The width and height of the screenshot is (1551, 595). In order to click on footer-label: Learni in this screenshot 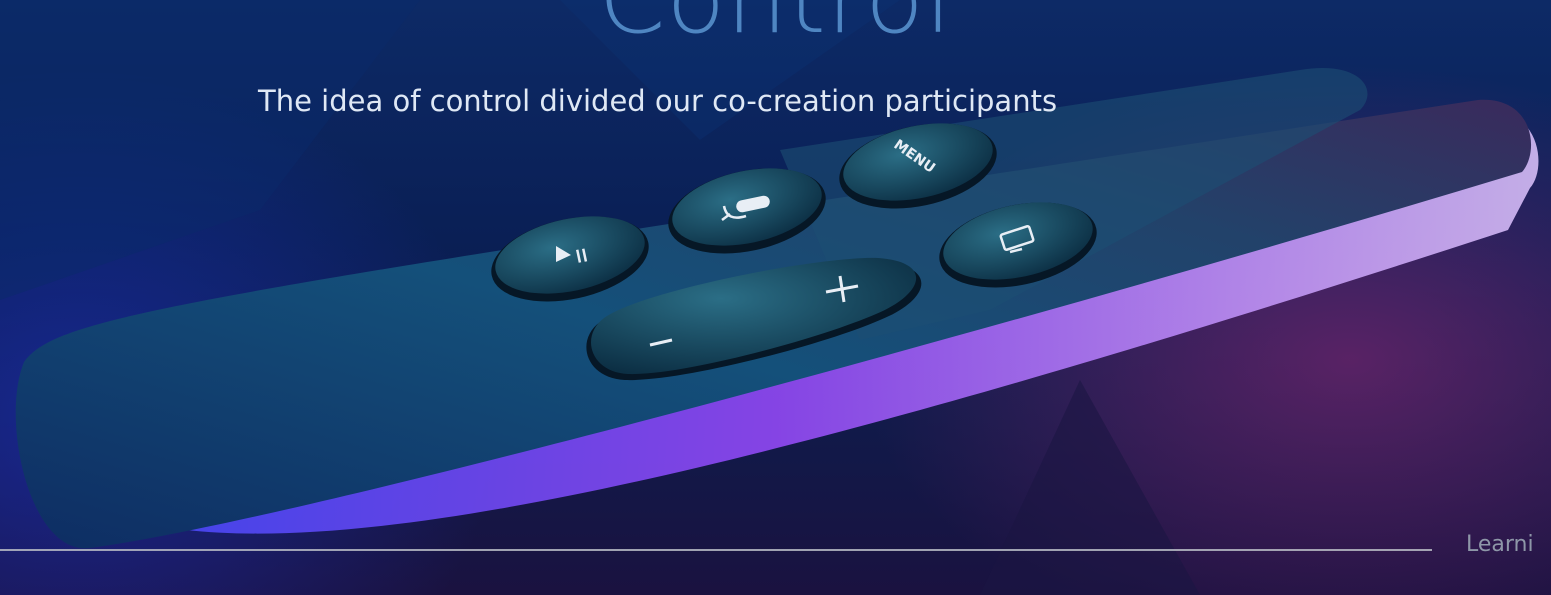, I will do `click(1500, 544)`.